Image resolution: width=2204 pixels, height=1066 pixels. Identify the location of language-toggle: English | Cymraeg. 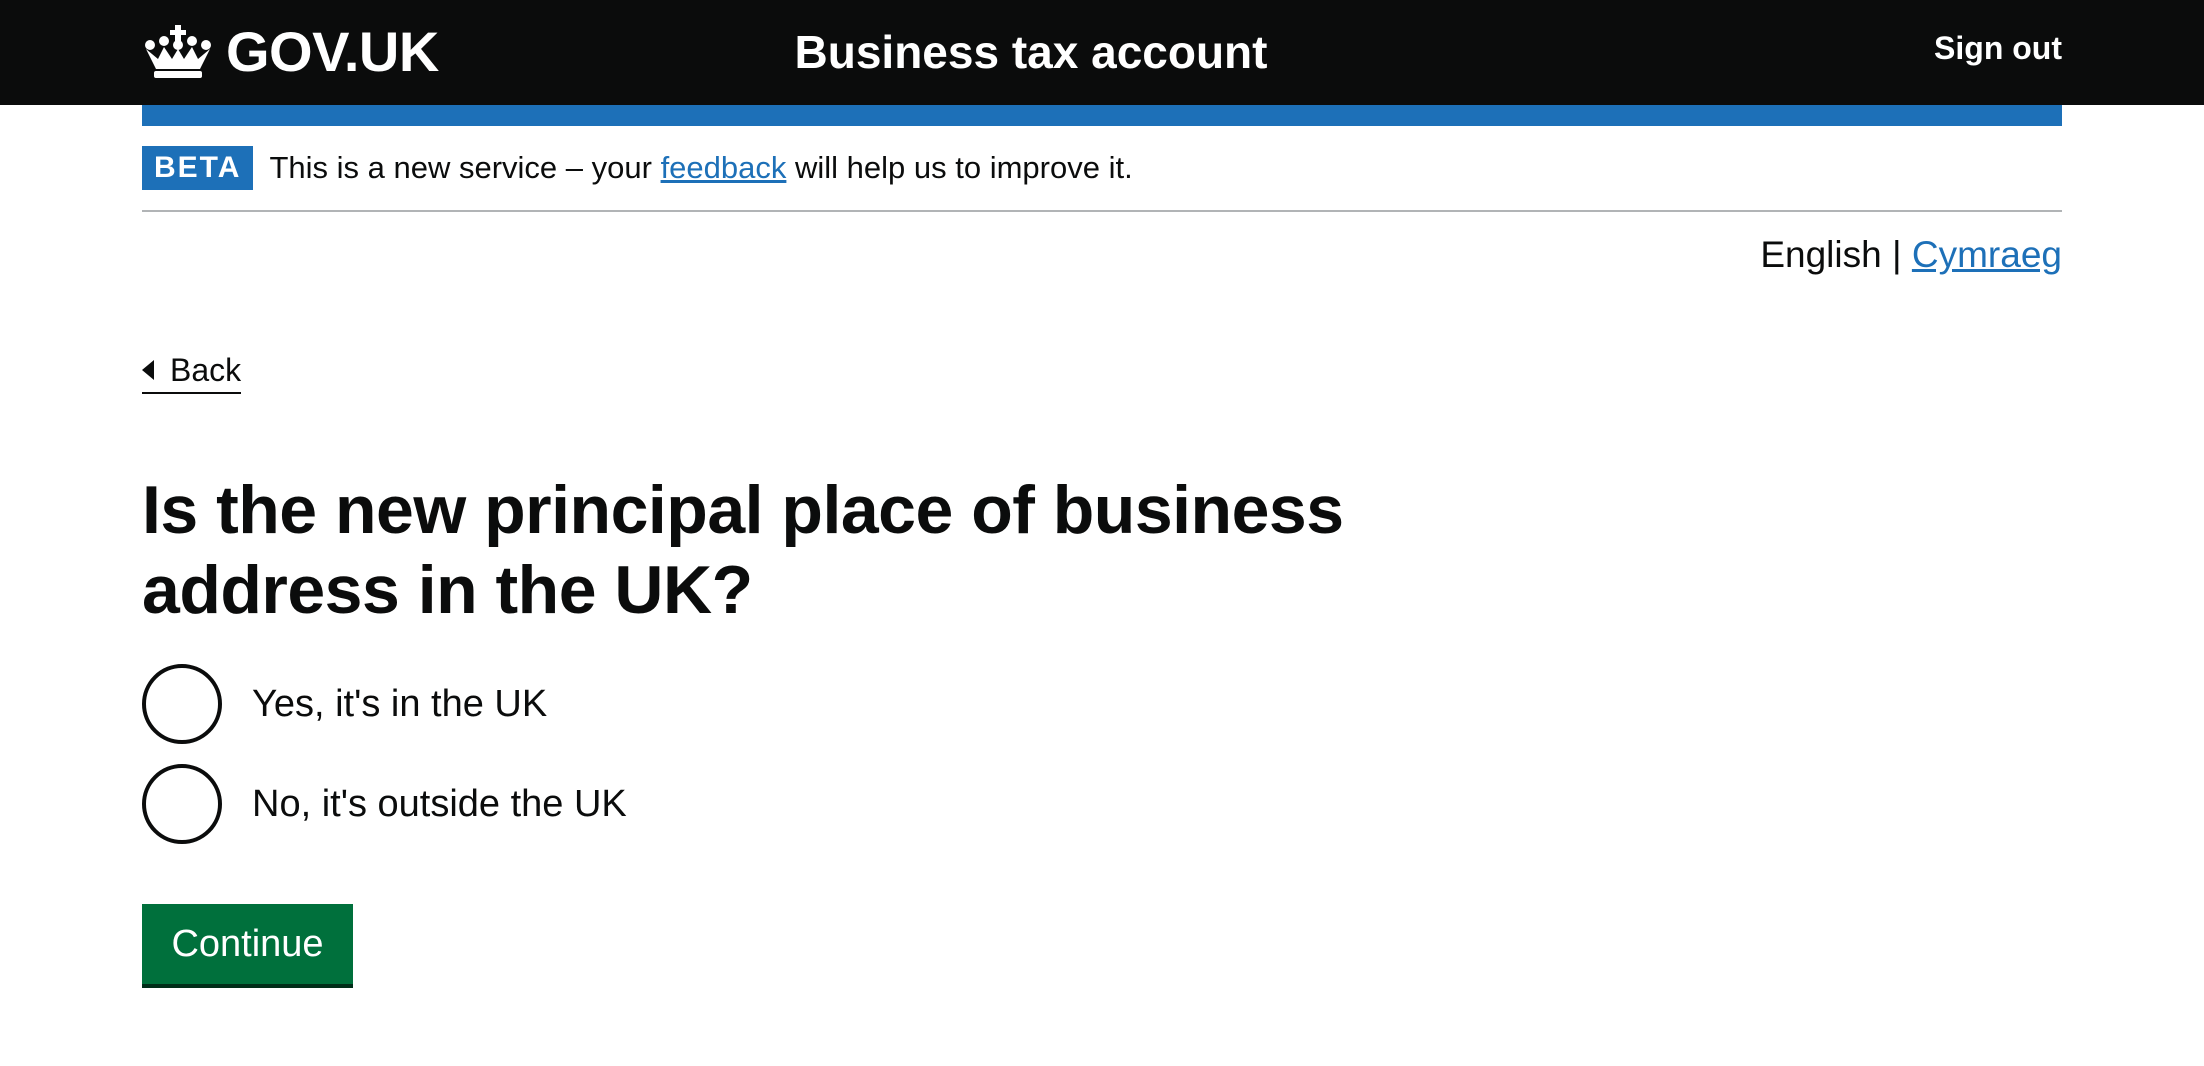
(1911, 255).